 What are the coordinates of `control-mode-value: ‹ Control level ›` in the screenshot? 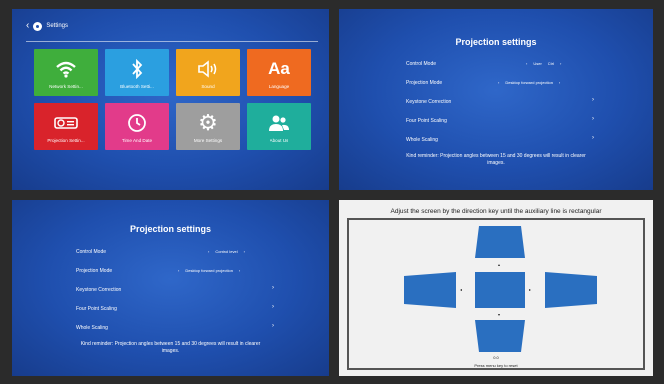 It's located at (226, 251).